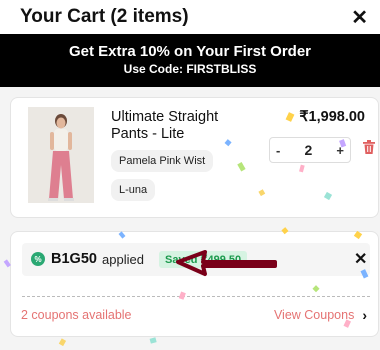 This screenshot has width=380, height=350. What do you see at coordinates (360, 259) in the screenshot?
I see `remove-coupon-icon: ✕` at bounding box center [360, 259].